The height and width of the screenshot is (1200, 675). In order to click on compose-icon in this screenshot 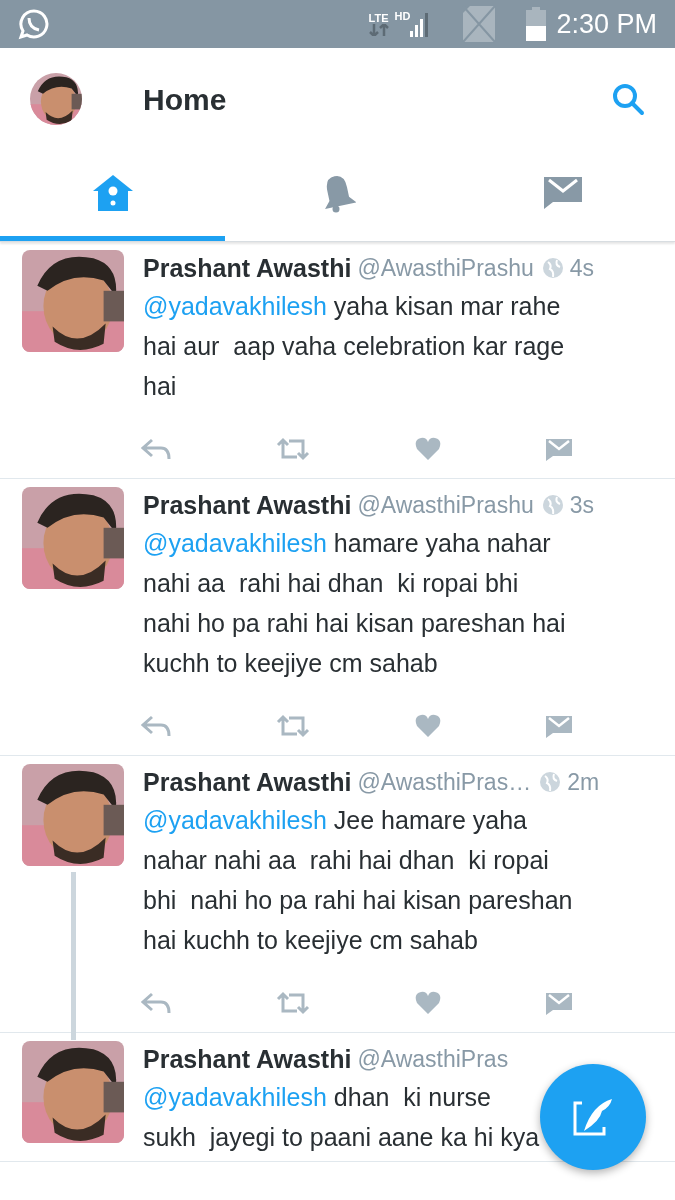, I will do `click(593, 1117)`.